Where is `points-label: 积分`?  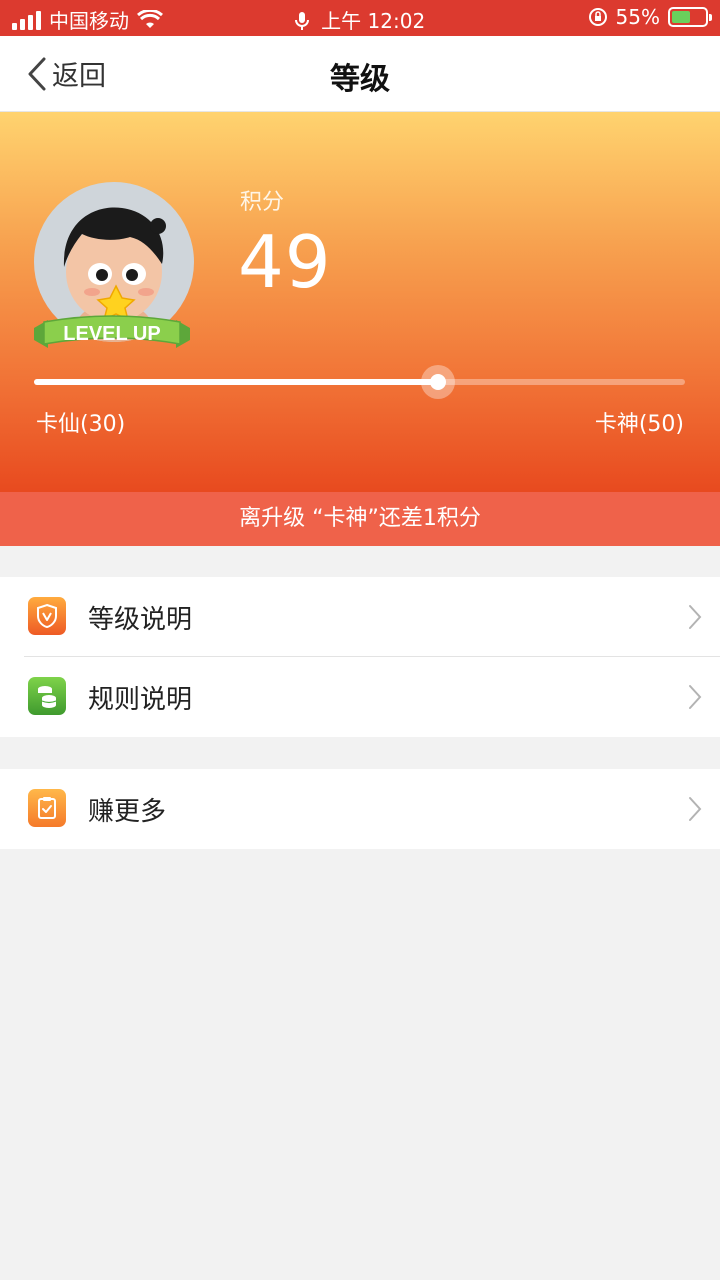
points-label: 积分 is located at coordinates (262, 202).